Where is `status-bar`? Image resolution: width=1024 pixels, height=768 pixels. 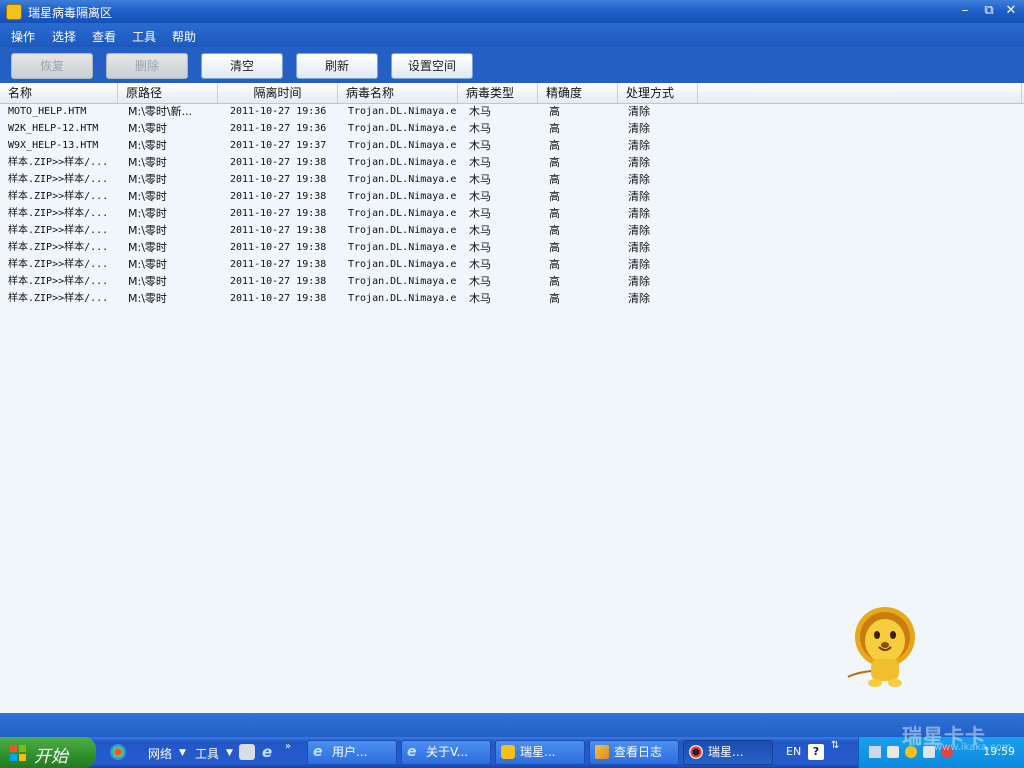 status-bar is located at coordinates (512, 725).